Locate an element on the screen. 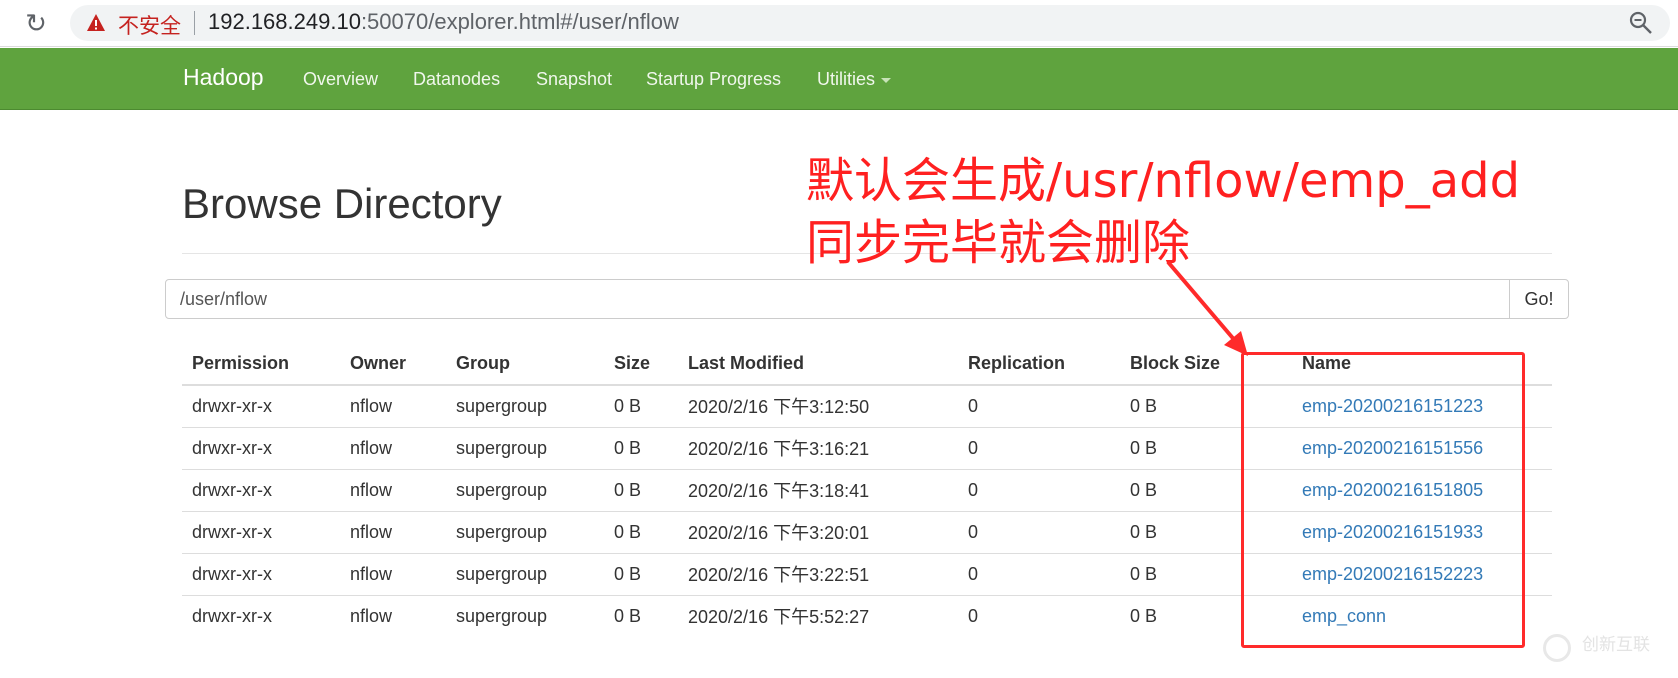 The image size is (1678, 678). warning-icon is located at coordinates (96, 23).